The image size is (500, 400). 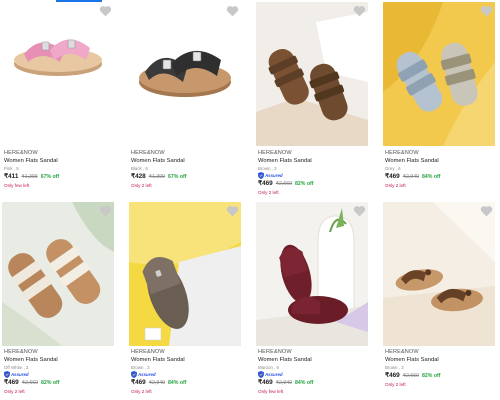 What do you see at coordinates (29, 177) in the screenshot?
I see `original-price: ₹1,399` at bounding box center [29, 177].